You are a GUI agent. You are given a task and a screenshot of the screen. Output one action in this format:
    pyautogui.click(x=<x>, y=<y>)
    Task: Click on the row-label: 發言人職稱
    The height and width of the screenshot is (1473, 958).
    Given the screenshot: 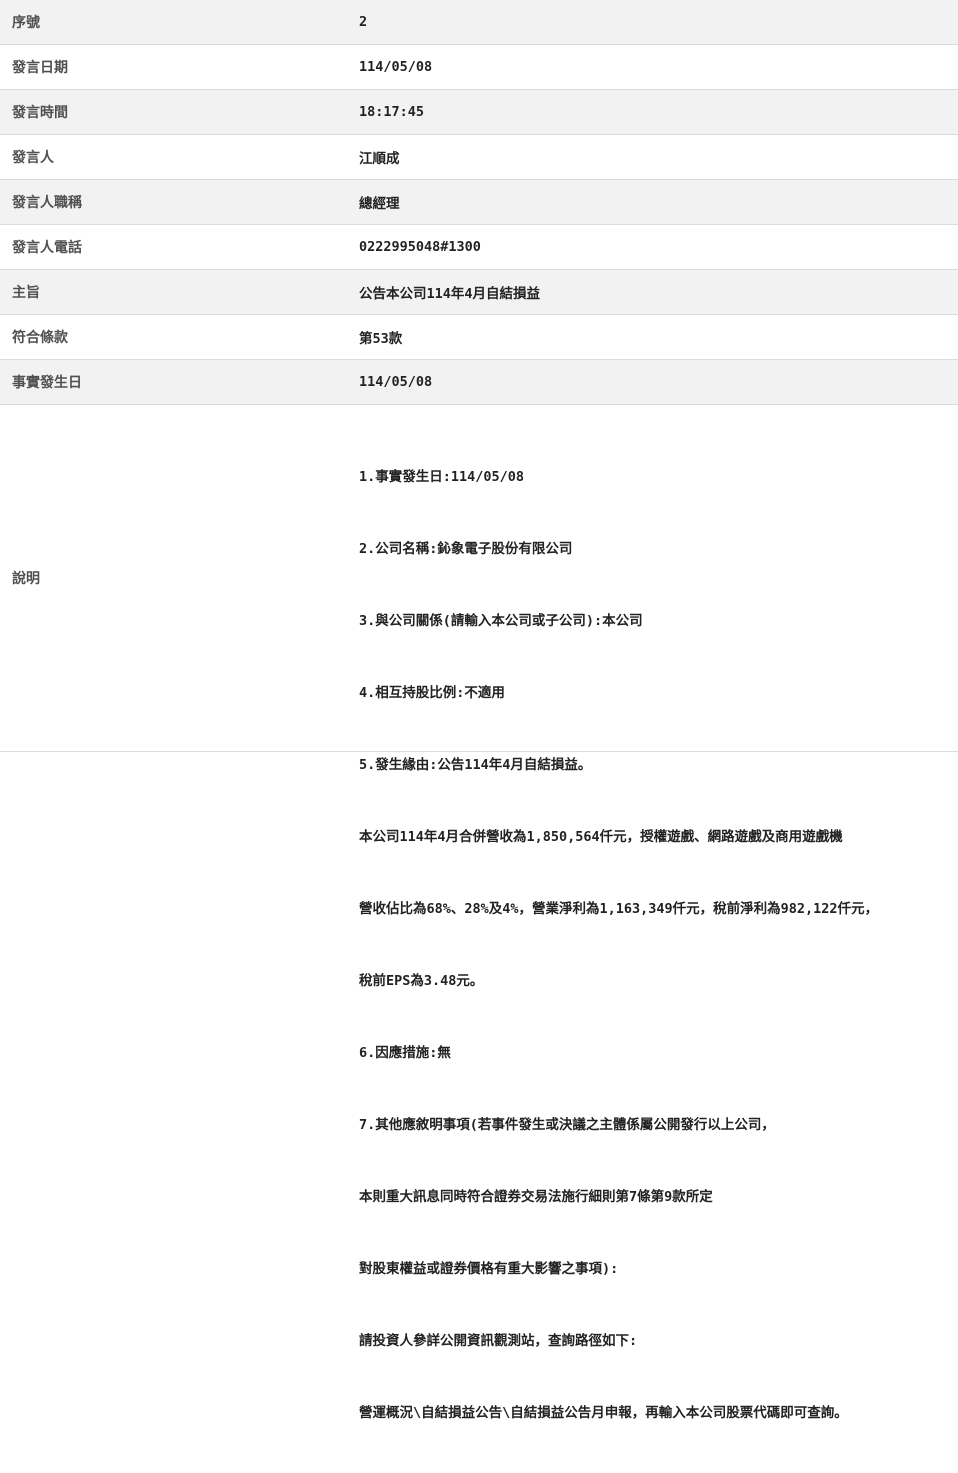 What is the action you would take?
    pyautogui.click(x=173, y=202)
    